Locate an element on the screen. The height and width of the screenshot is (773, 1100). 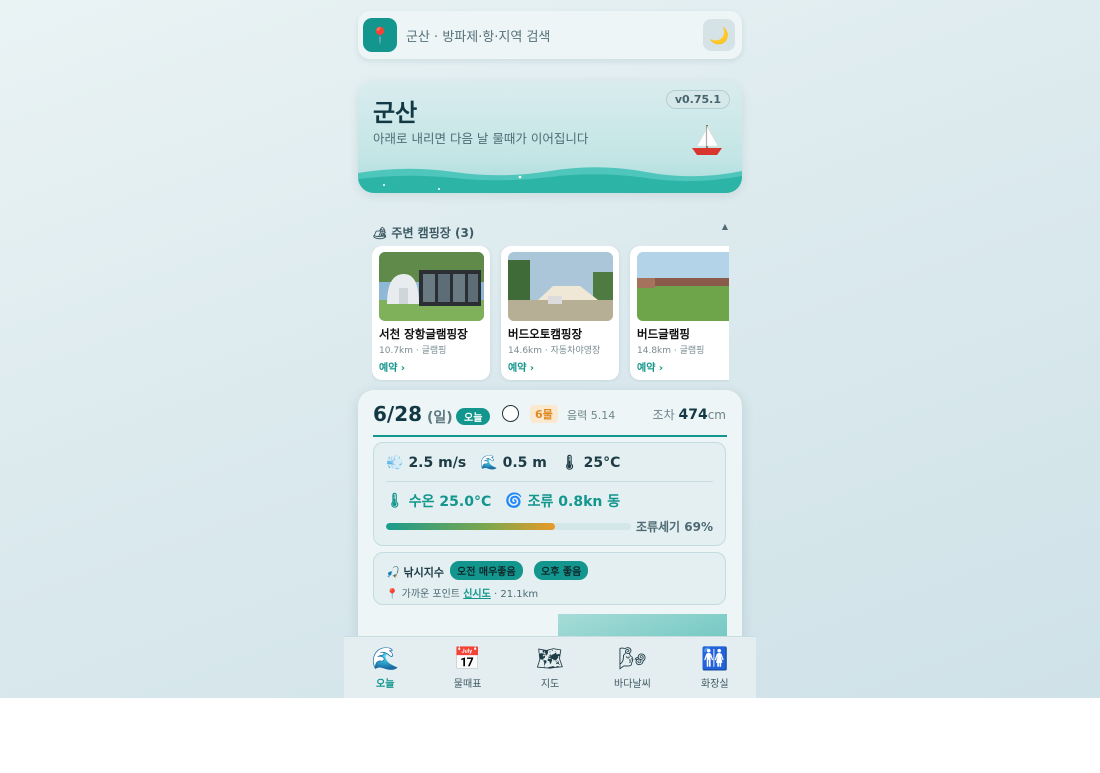
tide-range-label: 조차 is located at coordinates (663, 415).